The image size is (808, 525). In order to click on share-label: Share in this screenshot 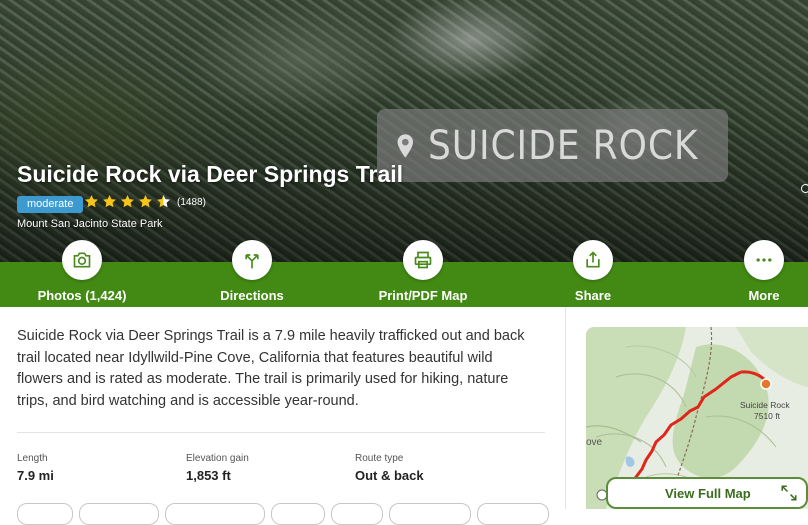, I will do `click(593, 295)`.